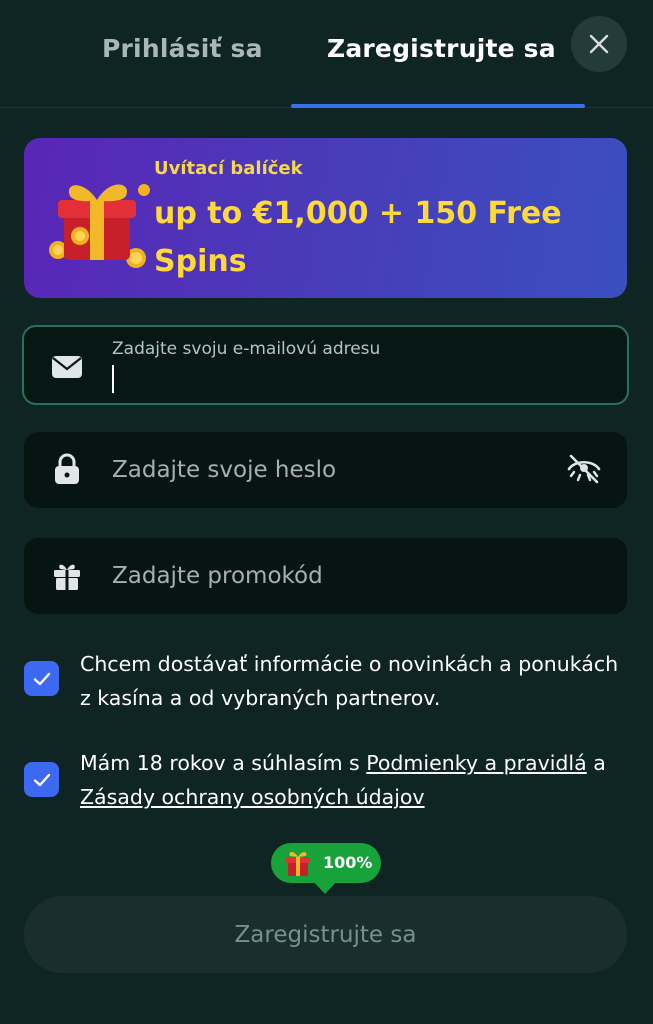 The image size is (653, 1024). I want to click on close-icon, so click(599, 44).